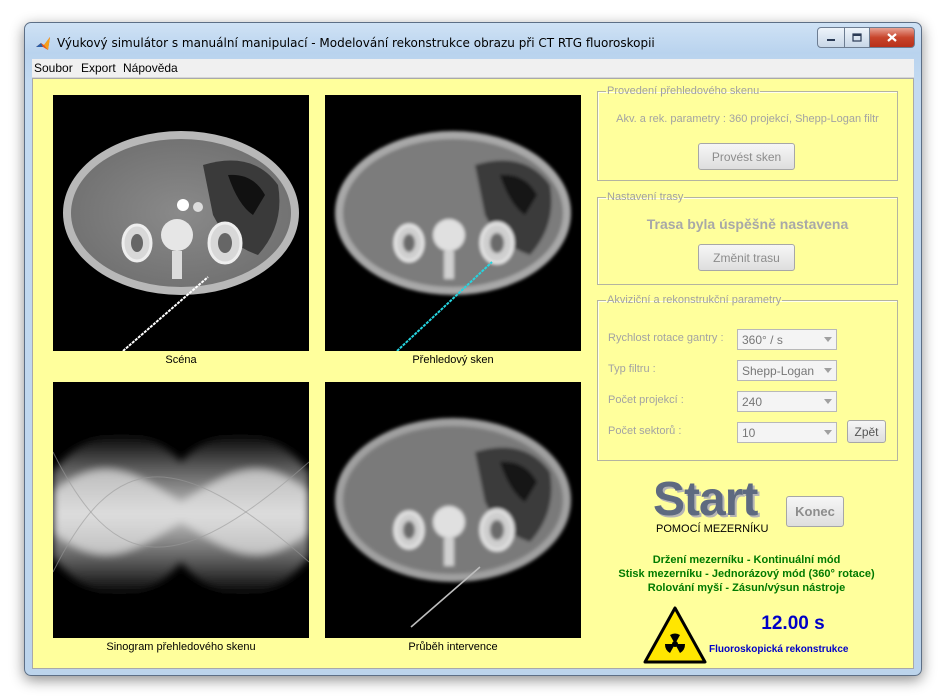  Describe the element at coordinates (632, 369) in the screenshot. I see `filter-type-label: Typ filtru :` at that location.